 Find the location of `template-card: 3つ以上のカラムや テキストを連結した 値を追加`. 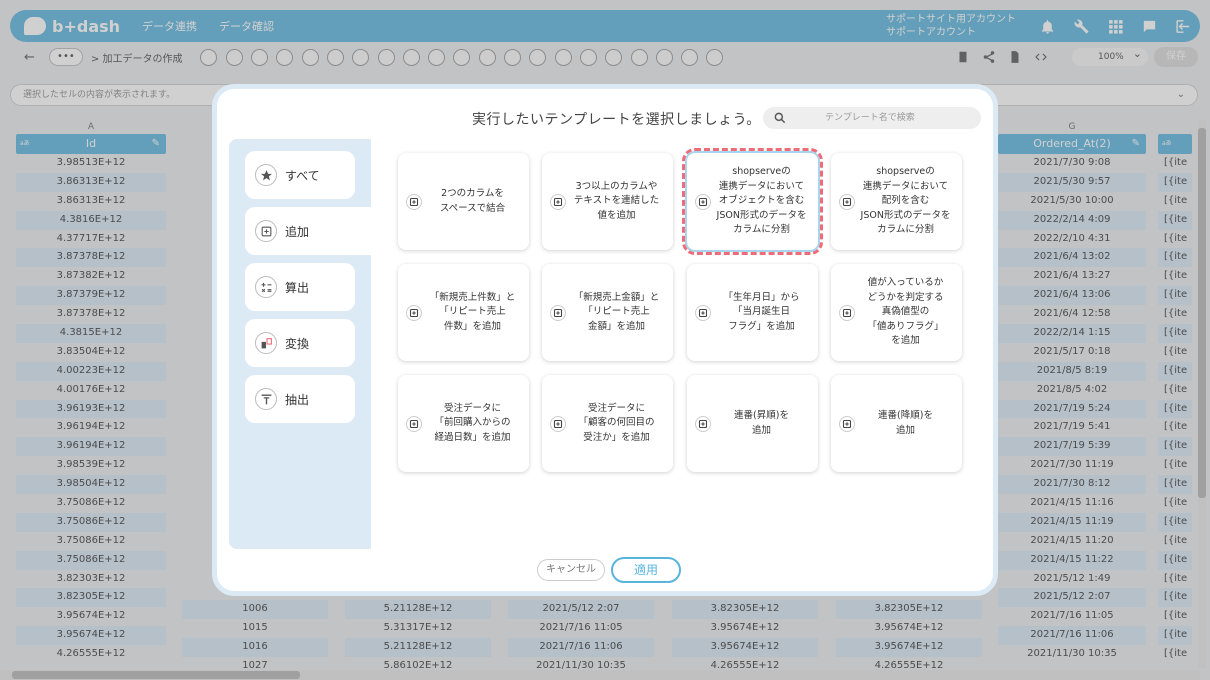

template-card: 3つ以上のカラムや テキストを連結した 値を追加 is located at coordinates (607, 201).